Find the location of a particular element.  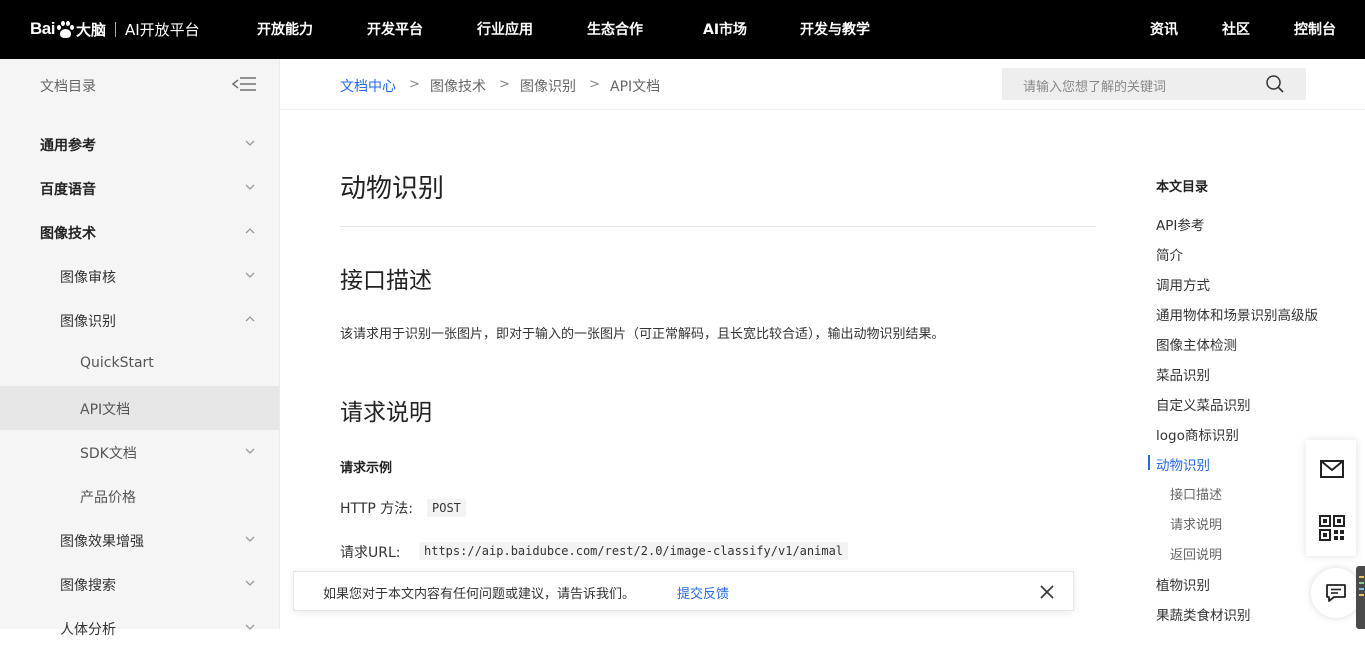

sidebar-item-label: API文档 is located at coordinates (105, 410).